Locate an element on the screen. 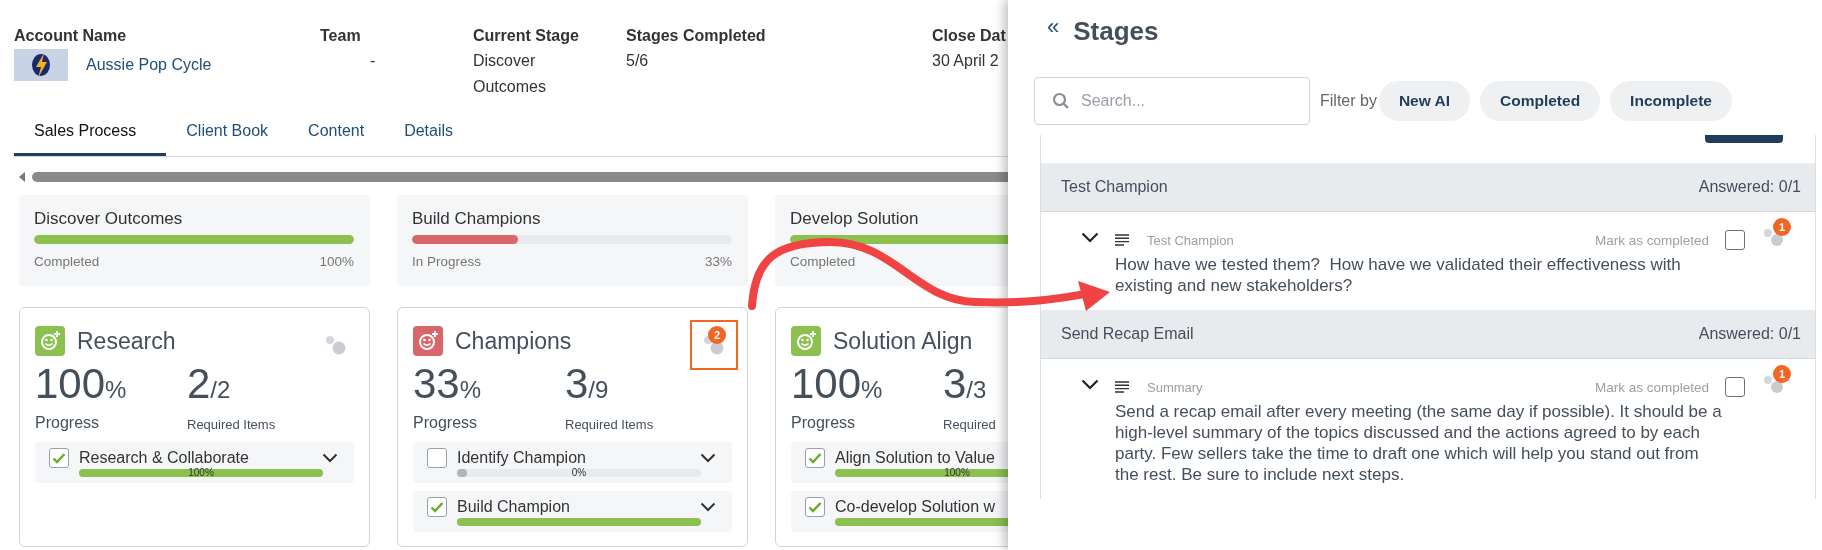  item-label: Co-develop Solution w is located at coordinates (916, 507).